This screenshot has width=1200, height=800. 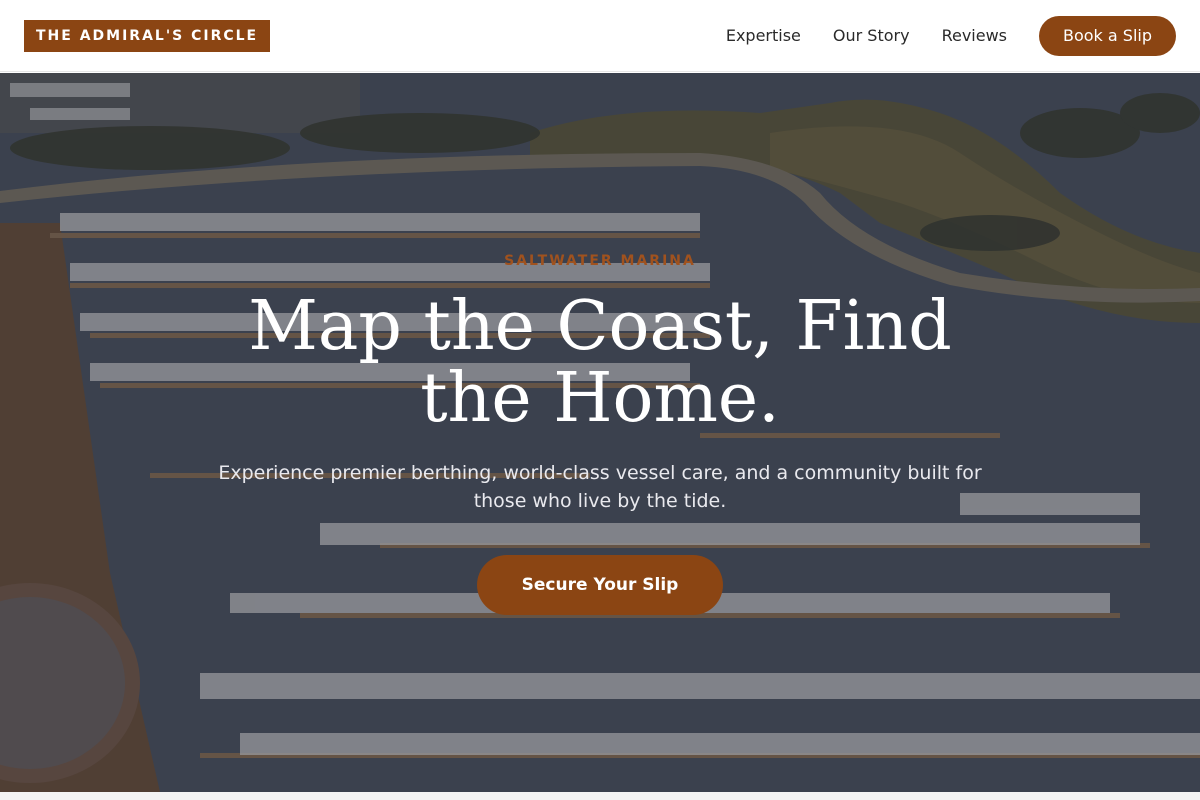 What do you see at coordinates (600, 796) in the screenshot?
I see `page-bottom-strip` at bounding box center [600, 796].